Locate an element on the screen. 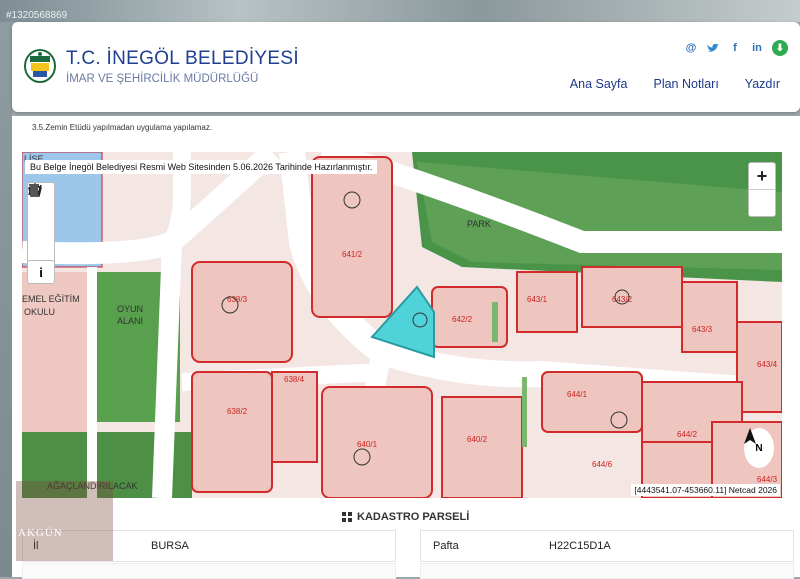 The image size is (800, 579). nav-ana-sayfa: Ana Sayfa is located at coordinates (599, 84).